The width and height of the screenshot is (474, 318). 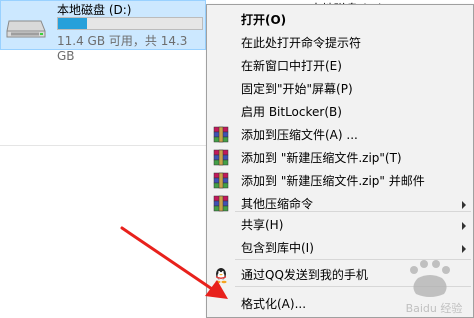 I want to click on menu-item-open-cmd-here: 在此处打开命令提示符, so click(x=340, y=43).